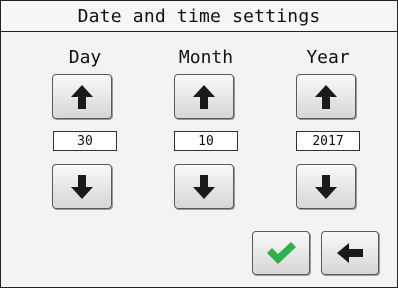  I want to click on day-increment-button, so click(82, 96).